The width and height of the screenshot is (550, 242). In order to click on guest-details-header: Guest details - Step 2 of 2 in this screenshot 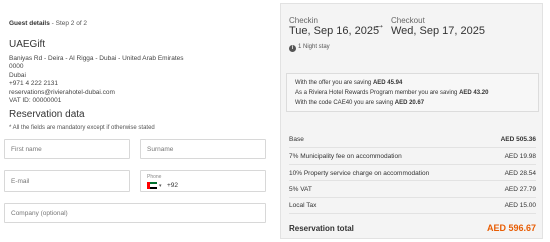, I will do `click(48, 23)`.